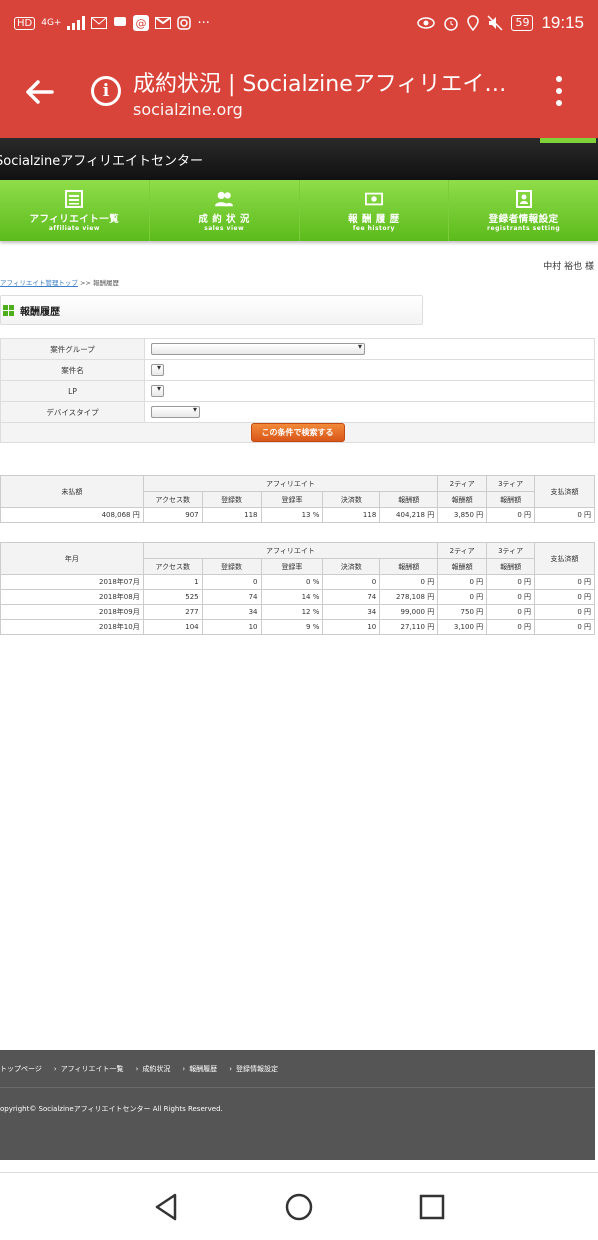 The width and height of the screenshot is (598, 1240). I want to click on search-button: この条件で検索する, so click(297, 432).